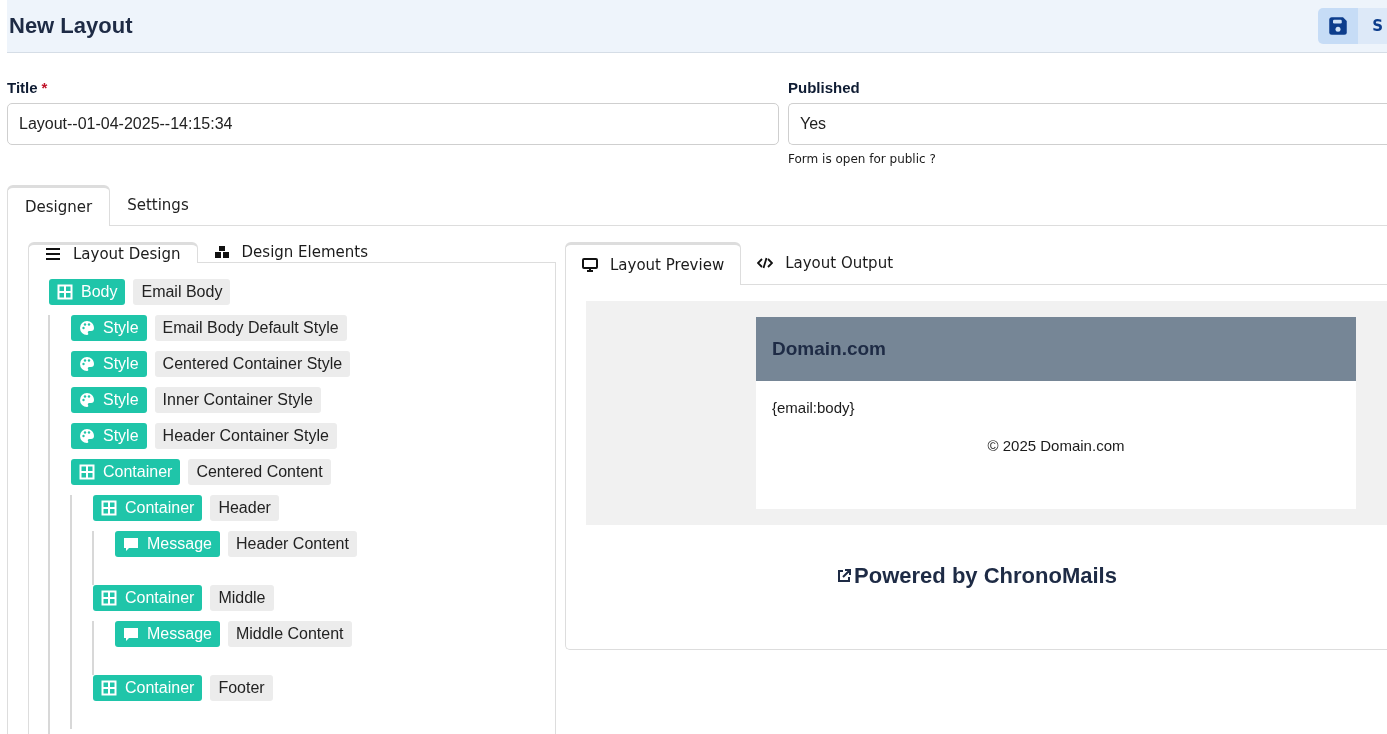 This screenshot has height=734, width=1387. What do you see at coordinates (813, 408) in the screenshot?
I see `email-body-text: {email:body}` at bounding box center [813, 408].